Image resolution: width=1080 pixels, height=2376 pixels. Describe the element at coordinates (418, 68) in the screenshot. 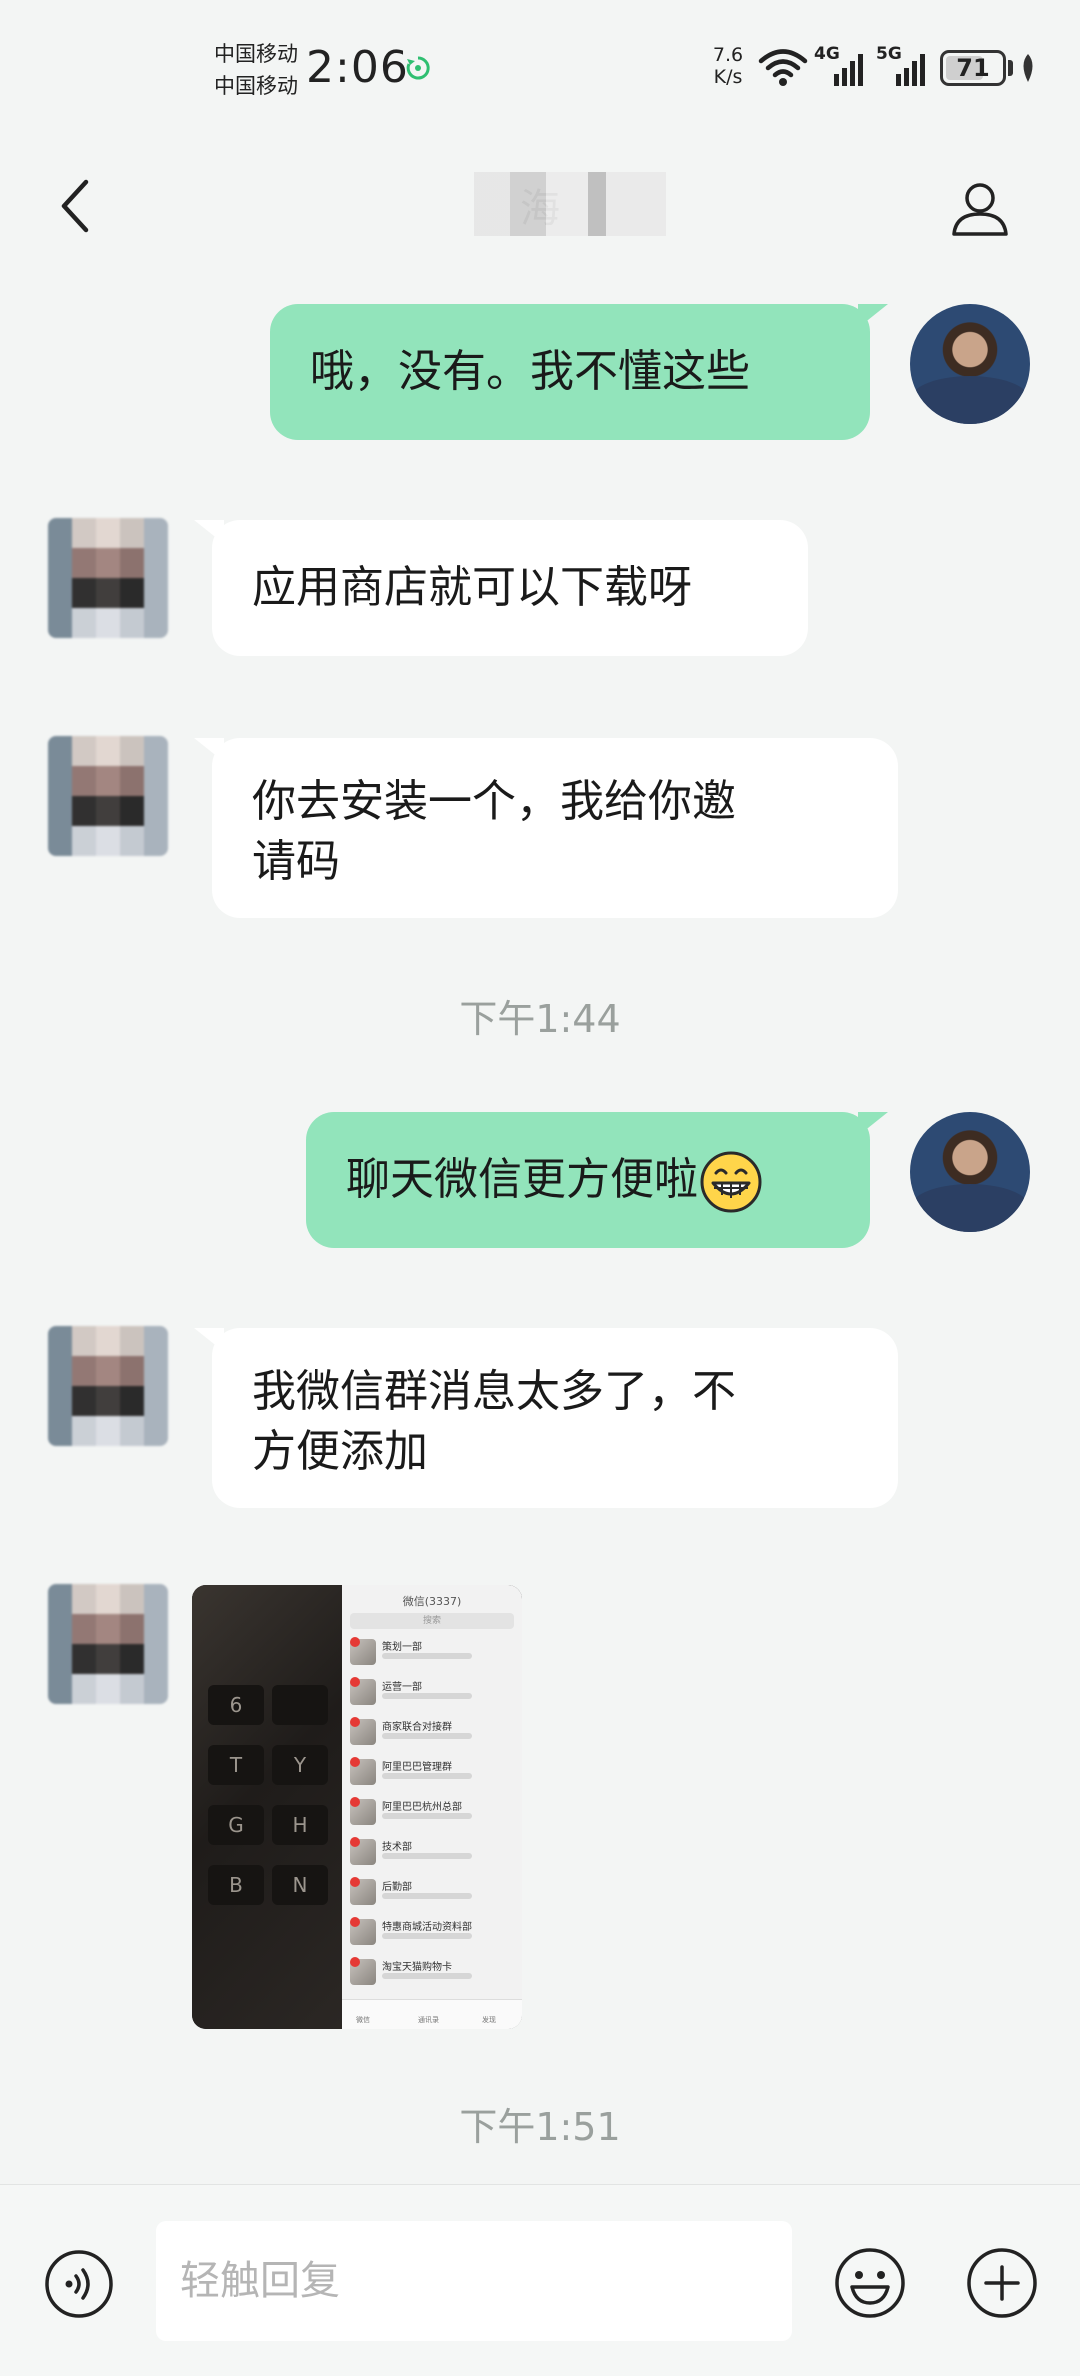

I see `sync-icon` at that location.